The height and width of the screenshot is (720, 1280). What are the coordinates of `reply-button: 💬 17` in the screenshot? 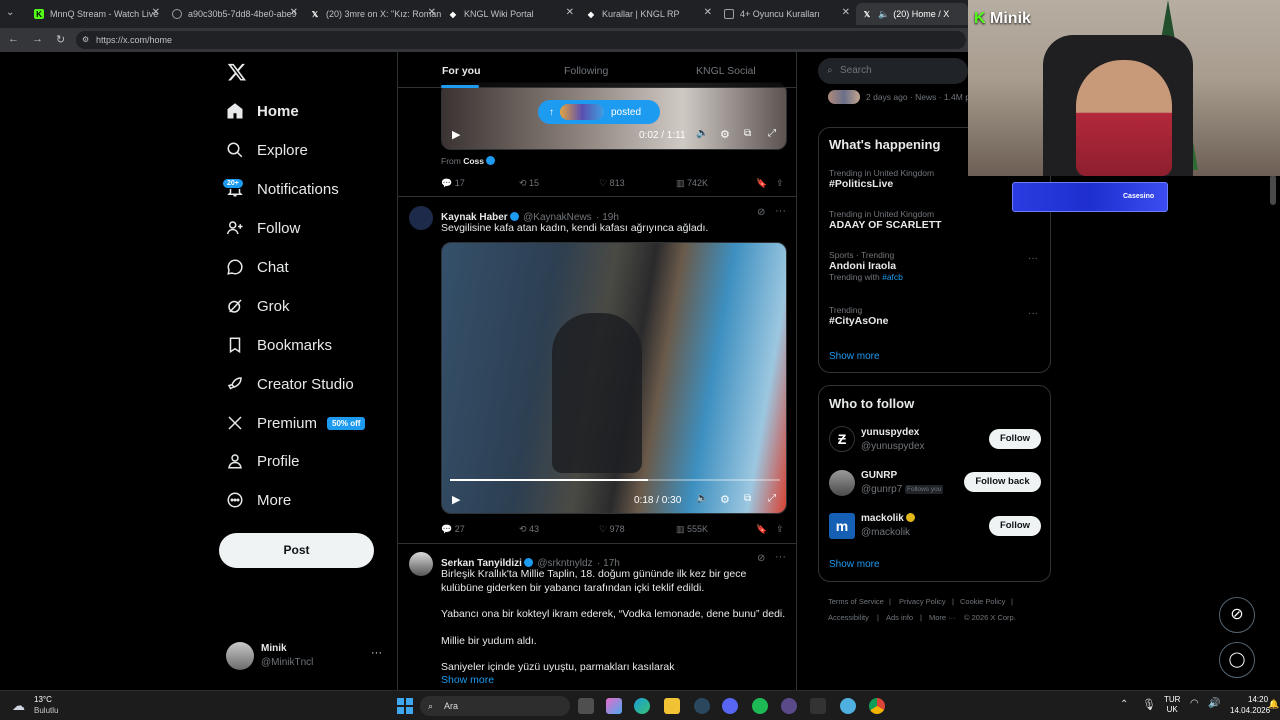 It's located at (453, 183).